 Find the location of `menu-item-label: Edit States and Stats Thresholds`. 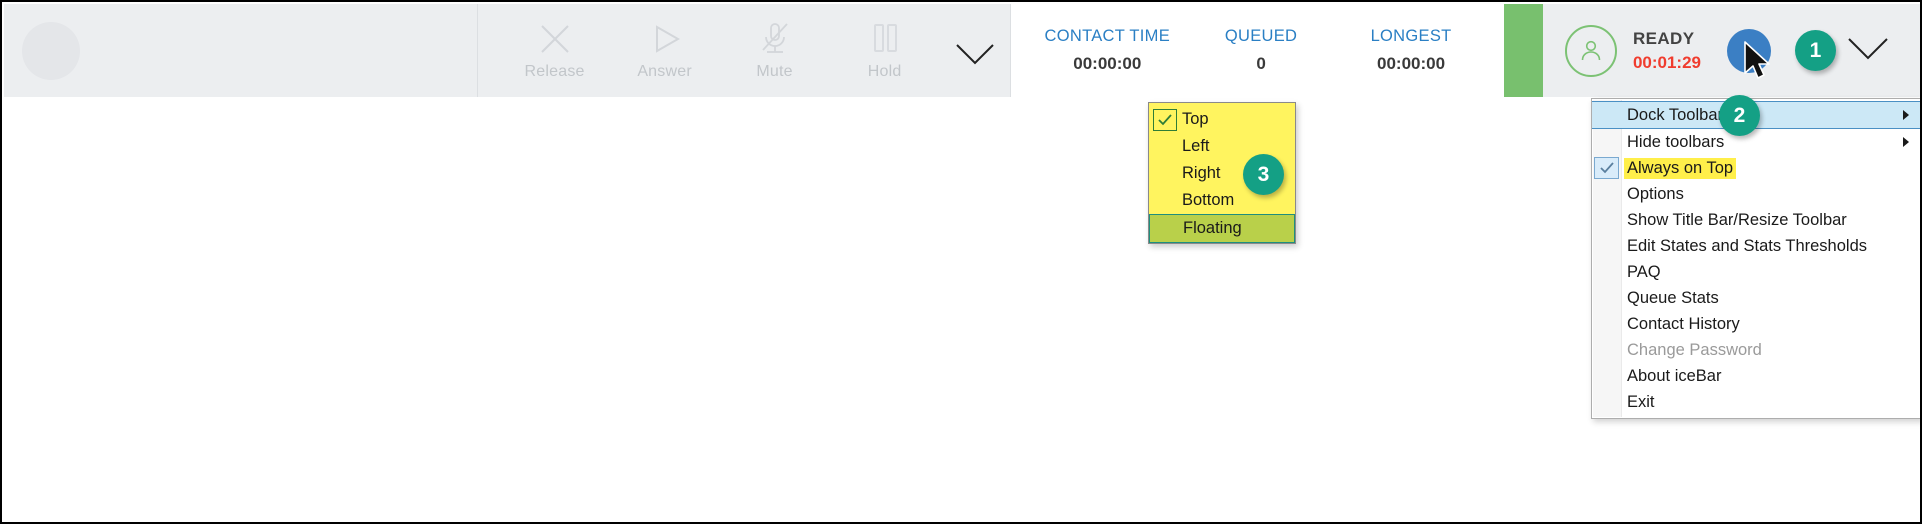

menu-item-label: Edit States and Stats Thresholds is located at coordinates (1747, 245).